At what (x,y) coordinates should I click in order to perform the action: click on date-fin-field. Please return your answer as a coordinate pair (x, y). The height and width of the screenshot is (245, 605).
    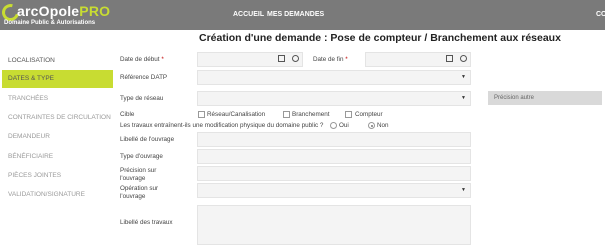
    Looking at the image, I should click on (418, 59).